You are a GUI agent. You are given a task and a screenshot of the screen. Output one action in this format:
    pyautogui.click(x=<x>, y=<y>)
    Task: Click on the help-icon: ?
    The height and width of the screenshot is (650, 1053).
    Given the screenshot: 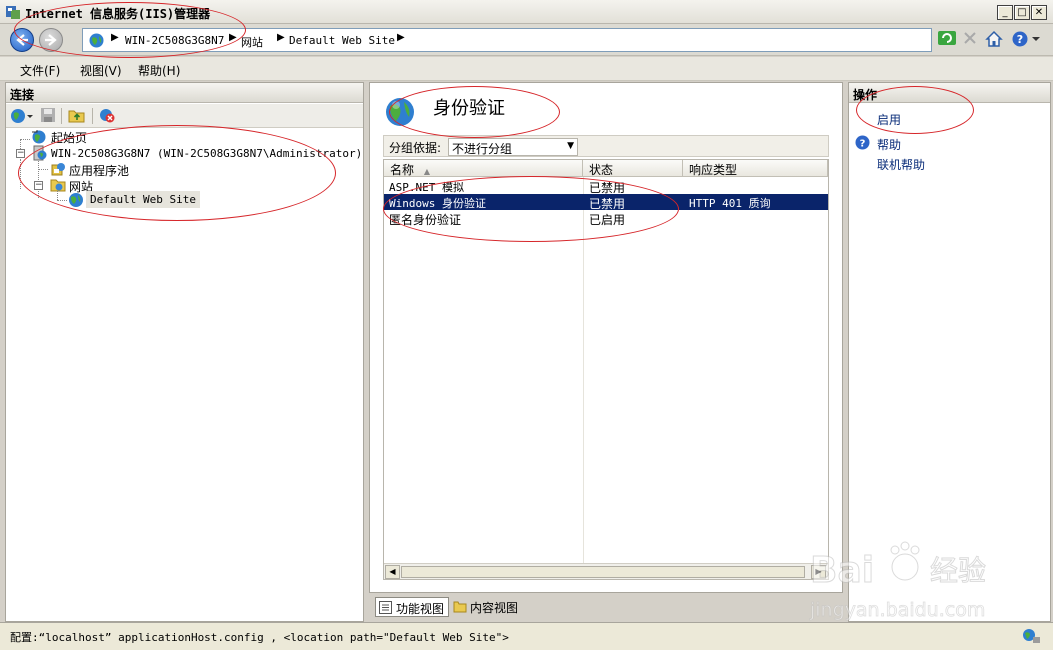 What is the action you would take?
    pyautogui.click(x=1026, y=40)
    